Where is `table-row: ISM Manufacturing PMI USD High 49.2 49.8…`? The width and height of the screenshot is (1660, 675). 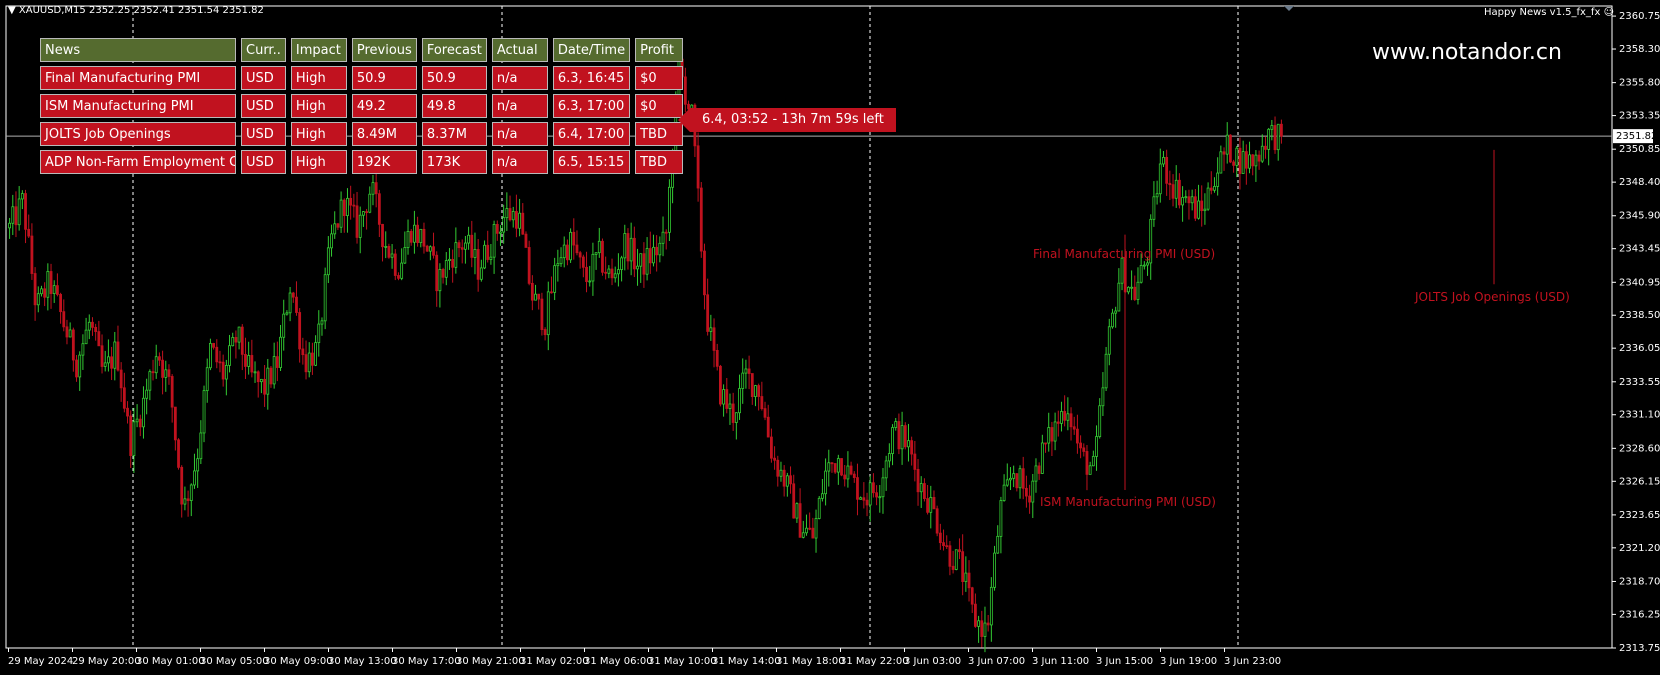
table-row: ISM Manufacturing PMI USD High 49.2 49.8… is located at coordinates (362, 106).